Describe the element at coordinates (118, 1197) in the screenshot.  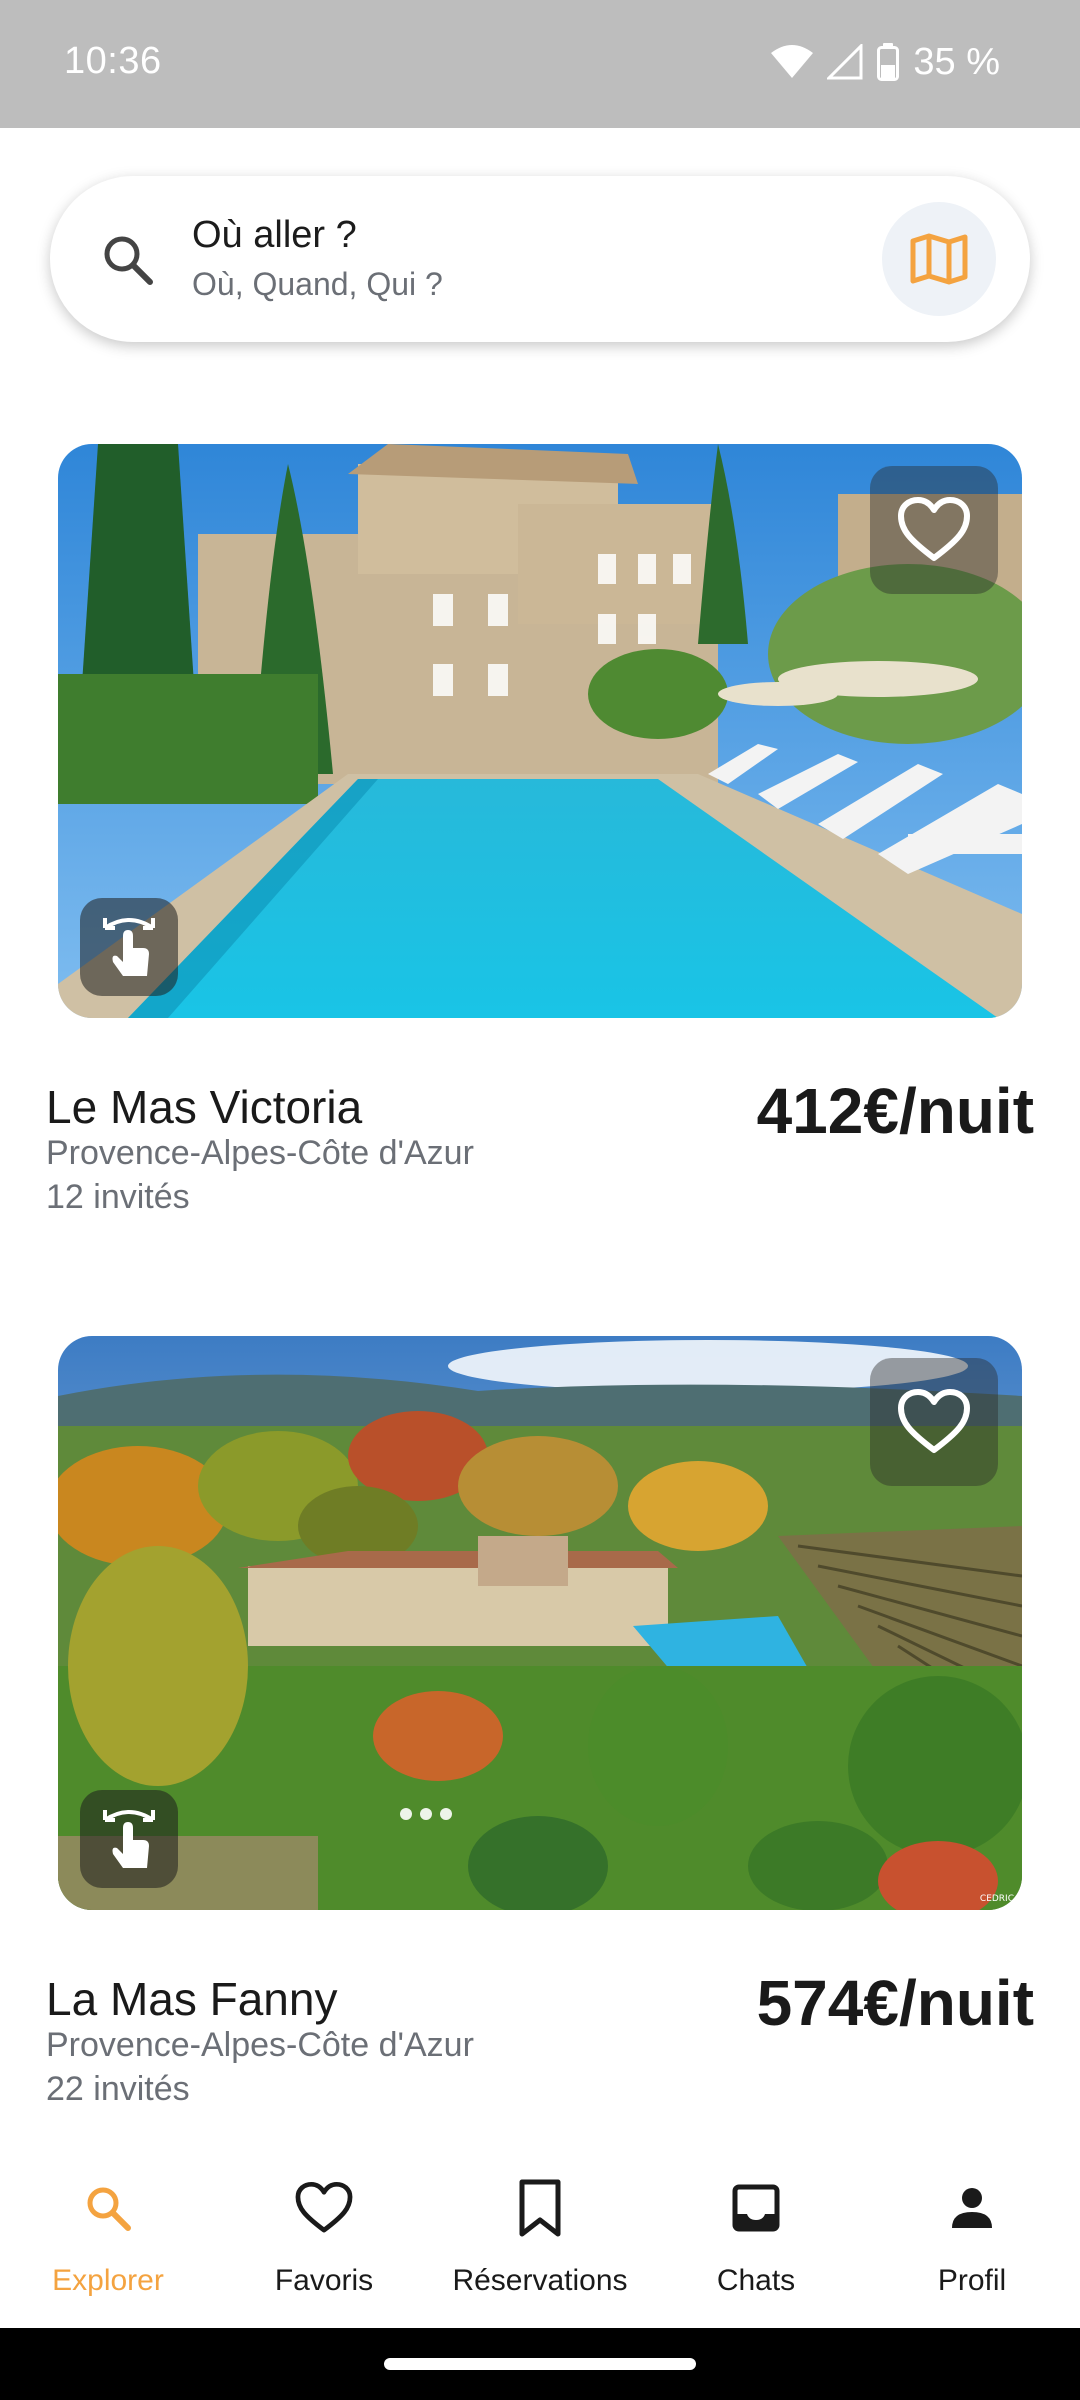
I see `listing-guests: 12 invités` at that location.